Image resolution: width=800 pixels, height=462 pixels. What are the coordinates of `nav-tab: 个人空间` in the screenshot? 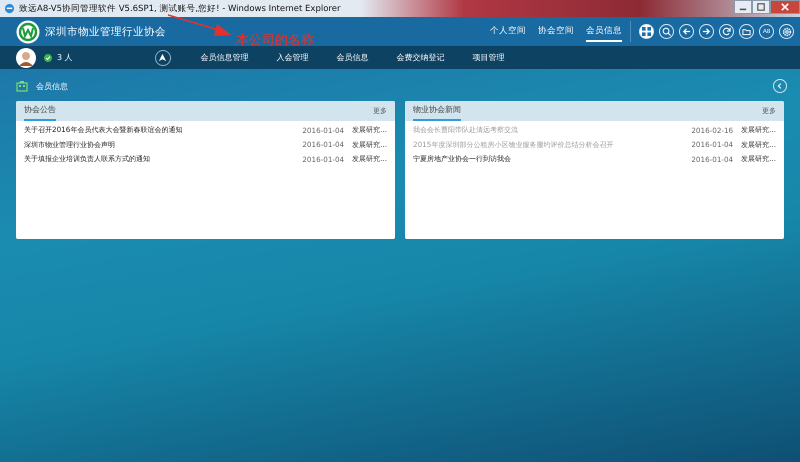 It's located at (508, 31).